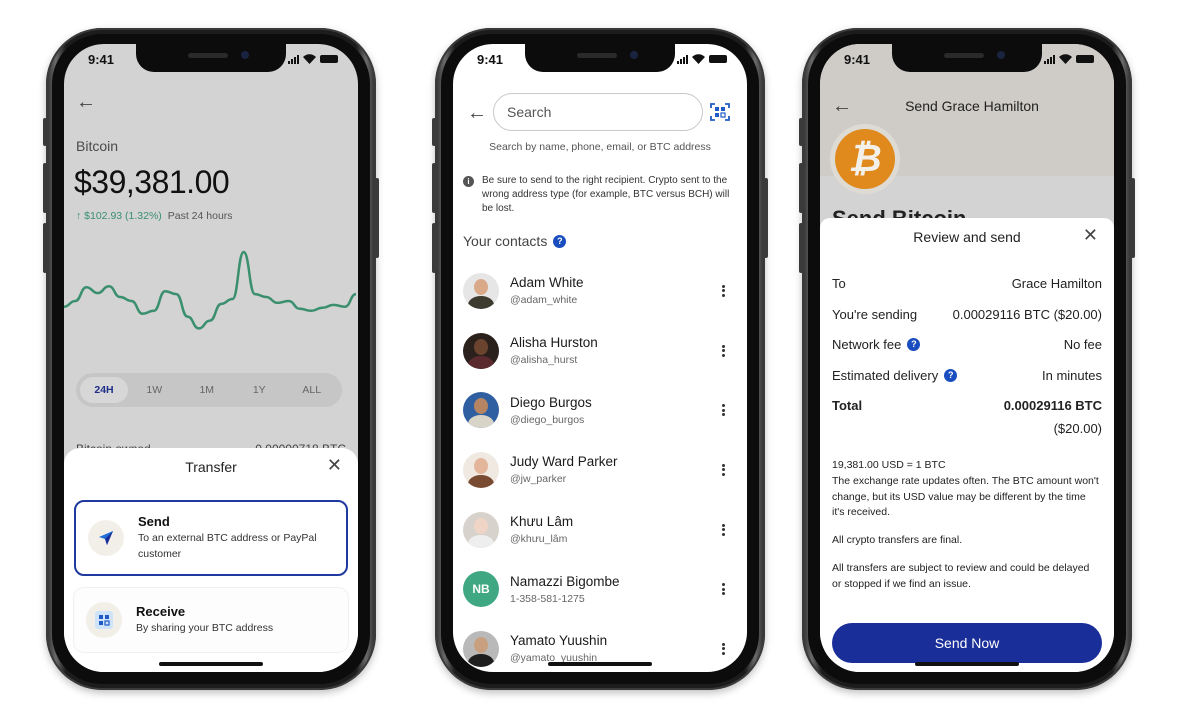 The height and width of the screenshot is (720, 1200). What do you see at coordinates (205, 627) in the screenshot?
I see `receive-option-subtitle: By sharing your BTC address` at bounding box center [205, 627].